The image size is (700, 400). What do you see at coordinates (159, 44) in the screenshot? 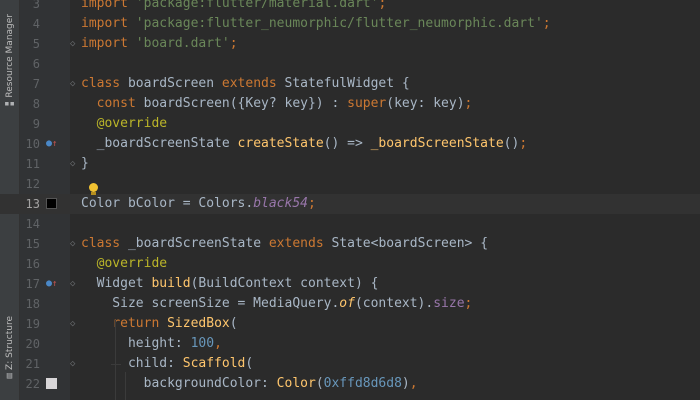
I see `code-text: import 'board.dart';` at bounding box center [159, 44].